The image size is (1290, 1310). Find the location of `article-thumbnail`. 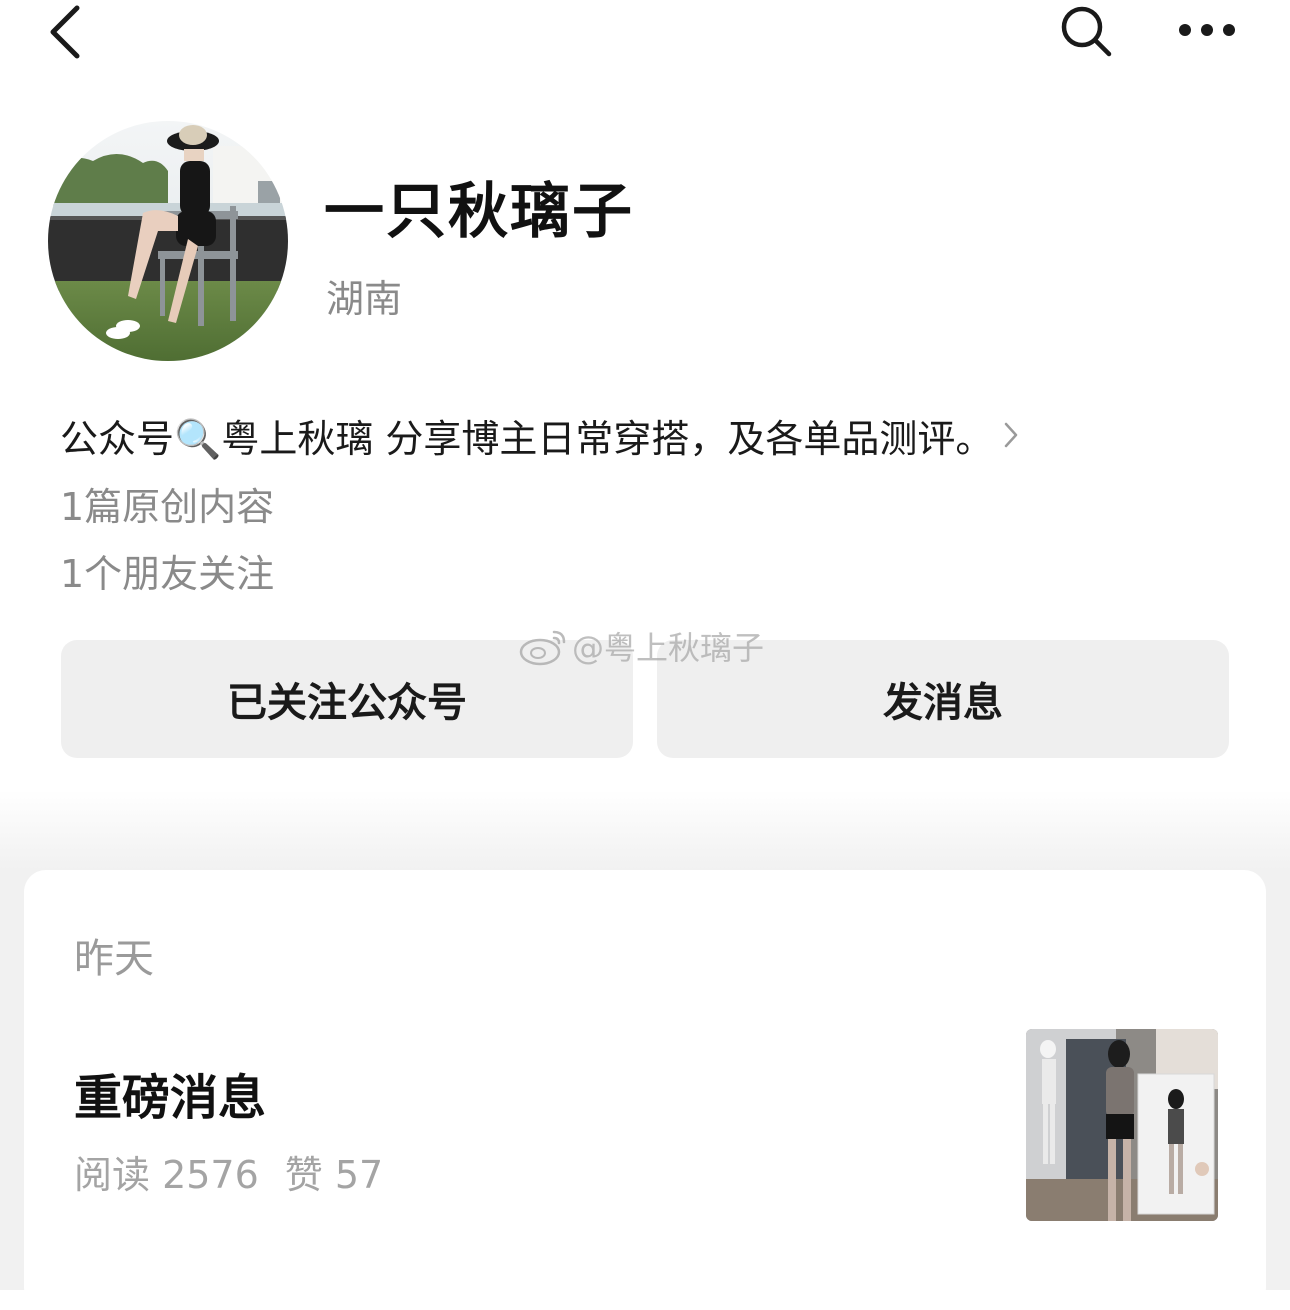

article-thumbnail is located at coordinates (1122, 1125).